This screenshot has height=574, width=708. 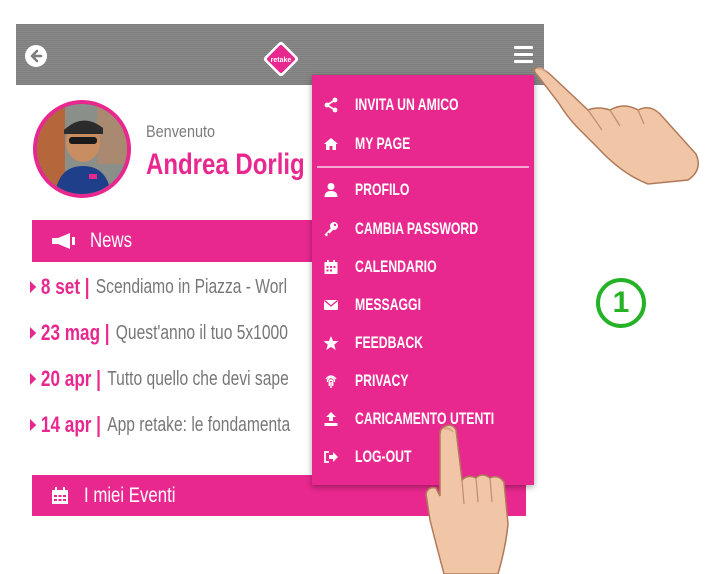 I want to click on events-title: I miei Eventi, so click(x=130, y=495).